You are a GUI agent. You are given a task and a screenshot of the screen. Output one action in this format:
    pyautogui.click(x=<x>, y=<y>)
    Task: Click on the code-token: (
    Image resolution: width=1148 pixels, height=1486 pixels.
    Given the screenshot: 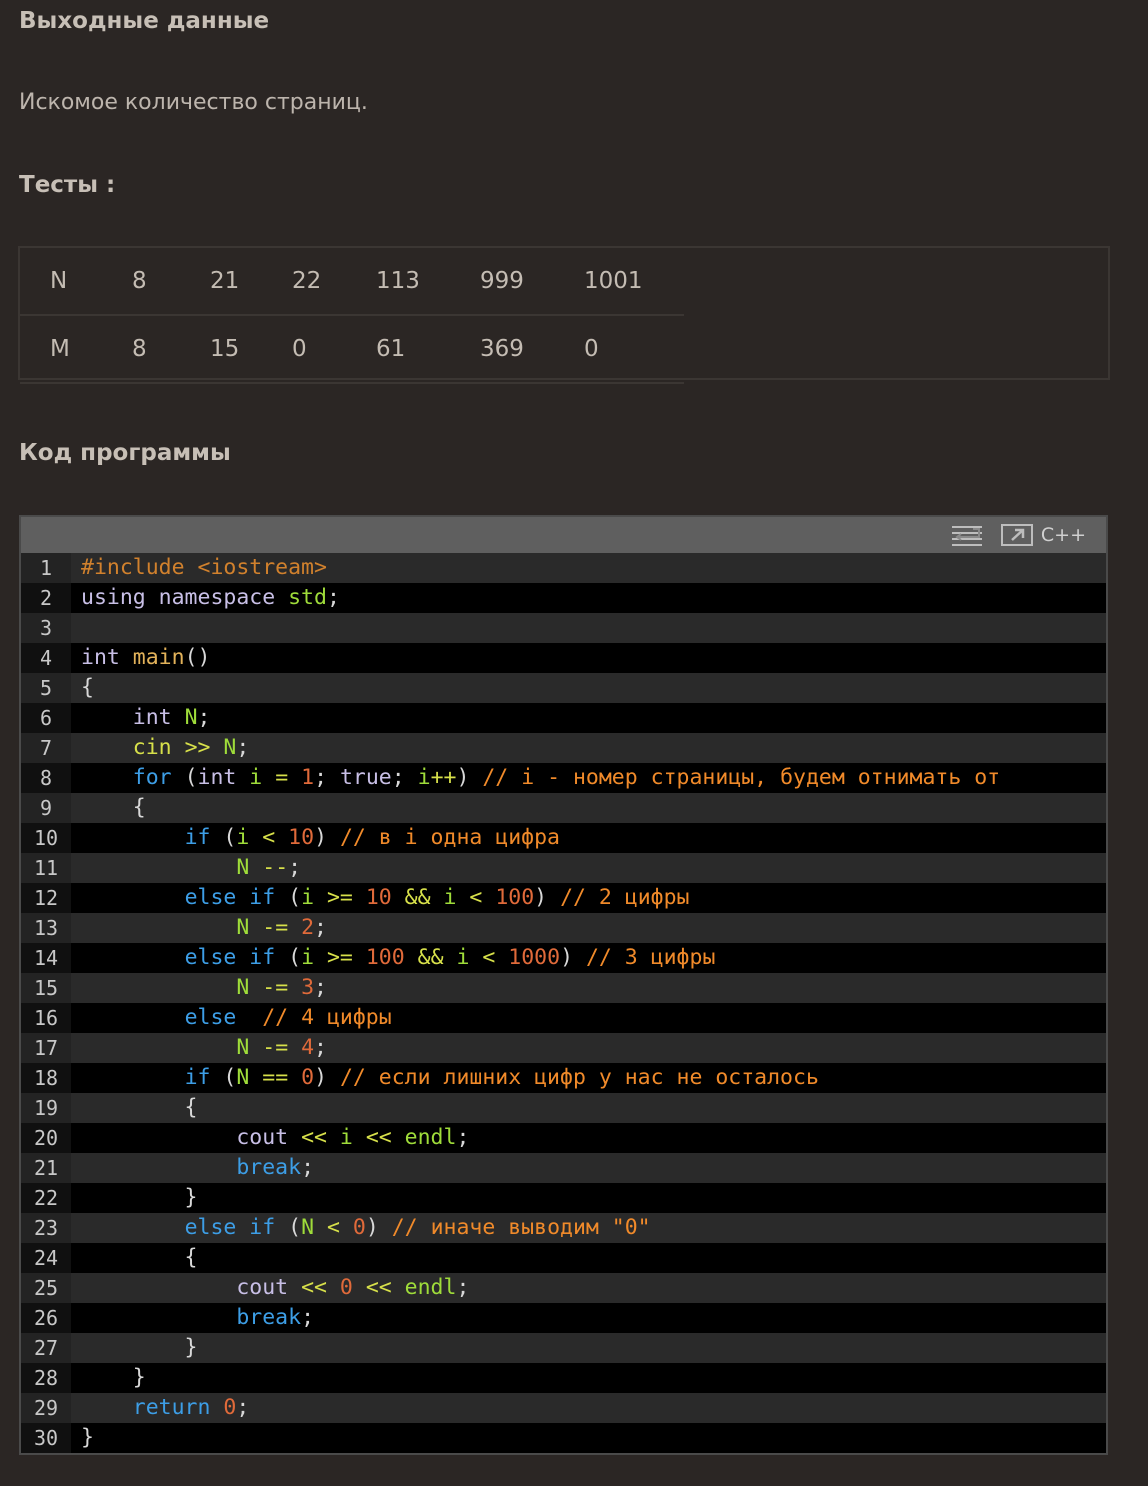 What is the action you would take?
    pyautogui.click(x=191, y=777)
    